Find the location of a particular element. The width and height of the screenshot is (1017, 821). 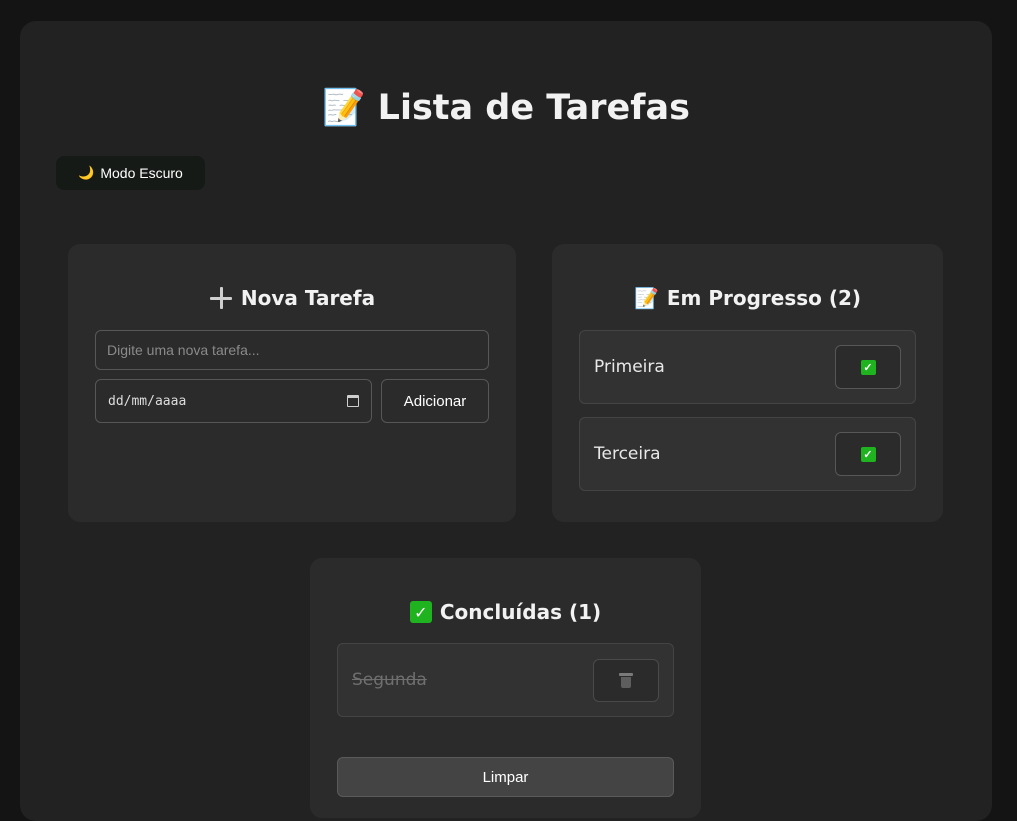

new-task-card: Nova Tarefa dd/mm/aaaa Adicionar is located at coordinates (292, 383).